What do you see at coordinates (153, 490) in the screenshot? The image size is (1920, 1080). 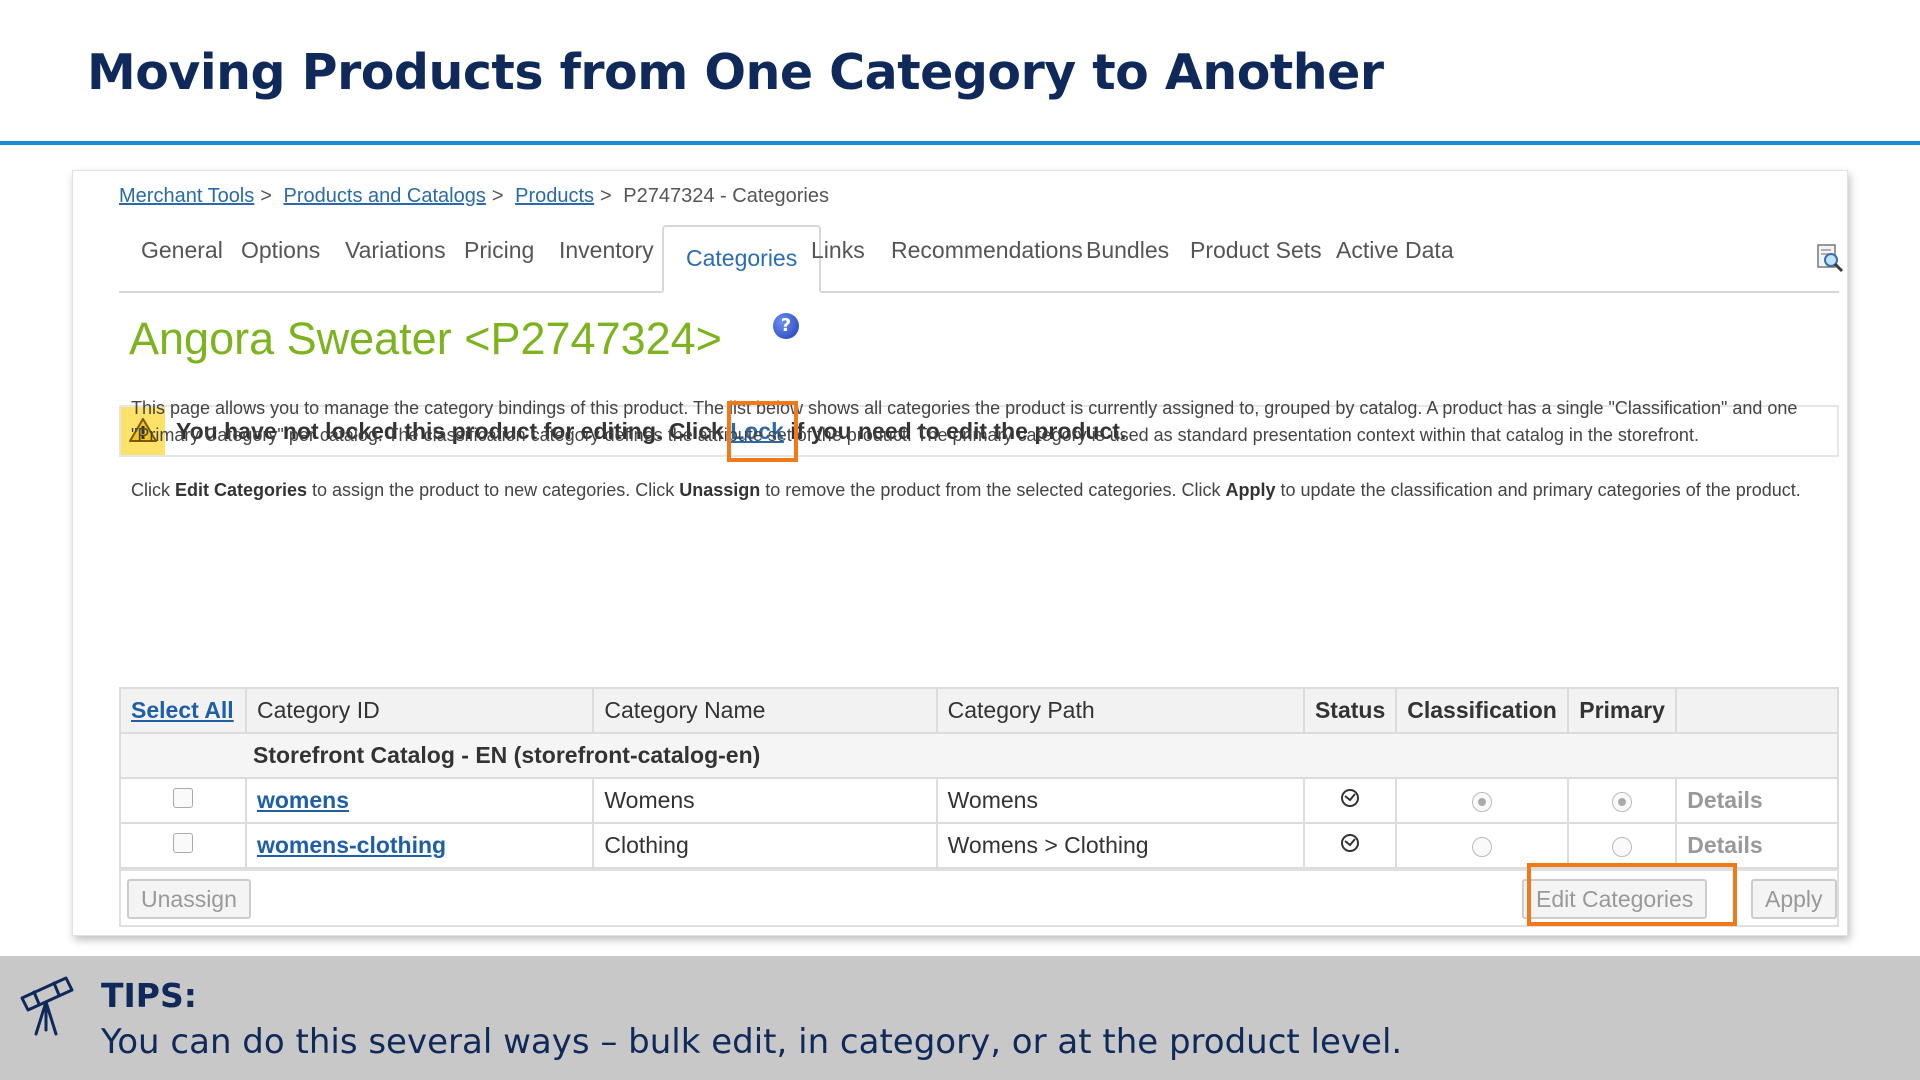 I see `desc-text: Click` at bounding box center [153, 490].